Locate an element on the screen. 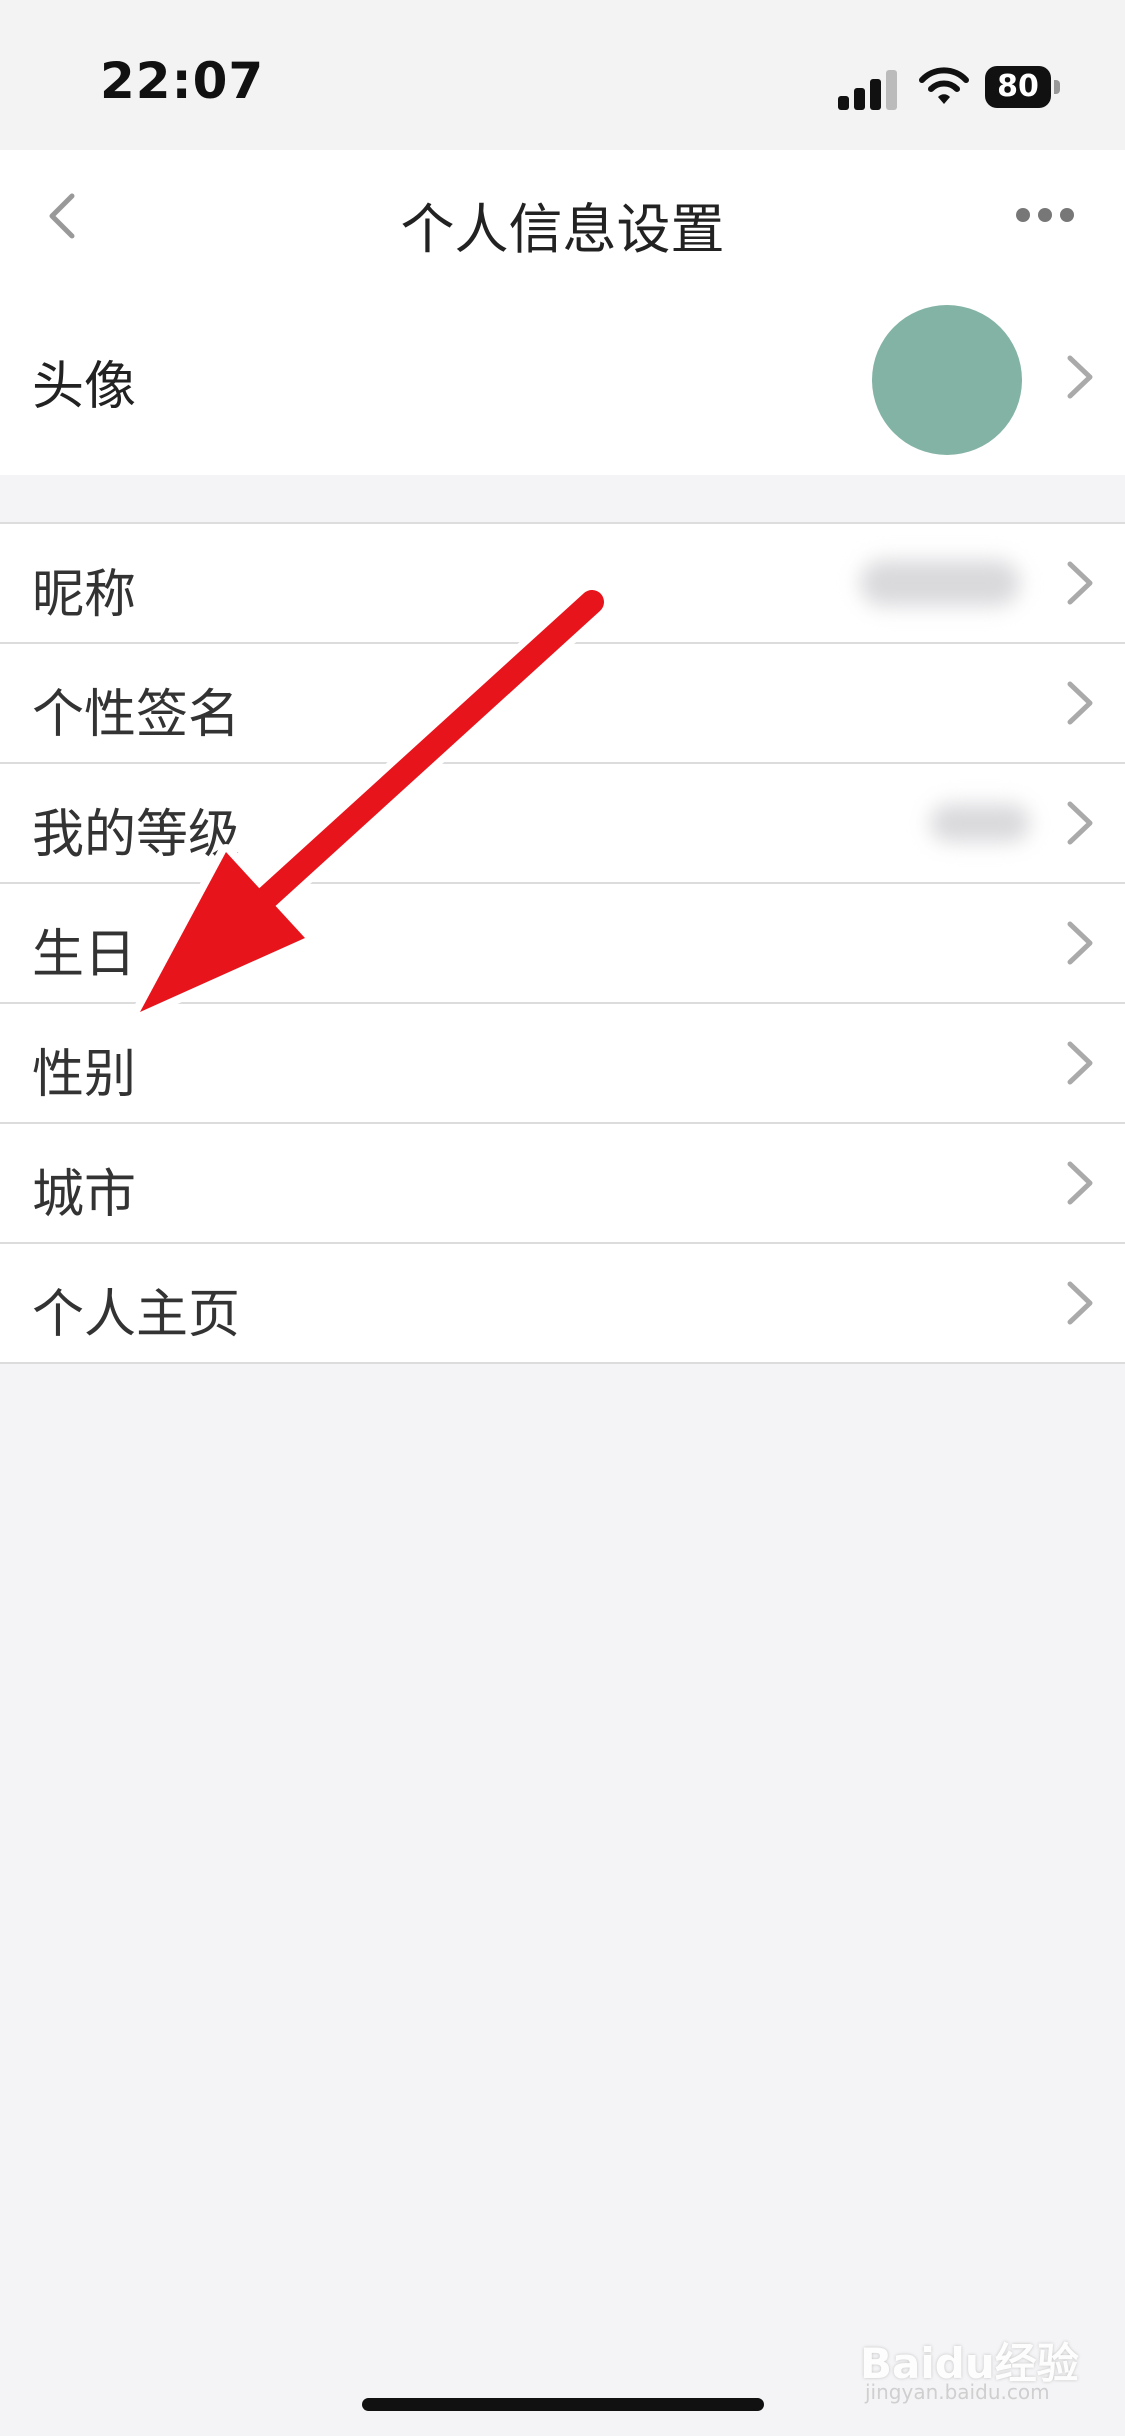 This screenshot has width=1125, height=2436. setting-row-homepage: 个人主页 is located at coordinates (562, 1304).